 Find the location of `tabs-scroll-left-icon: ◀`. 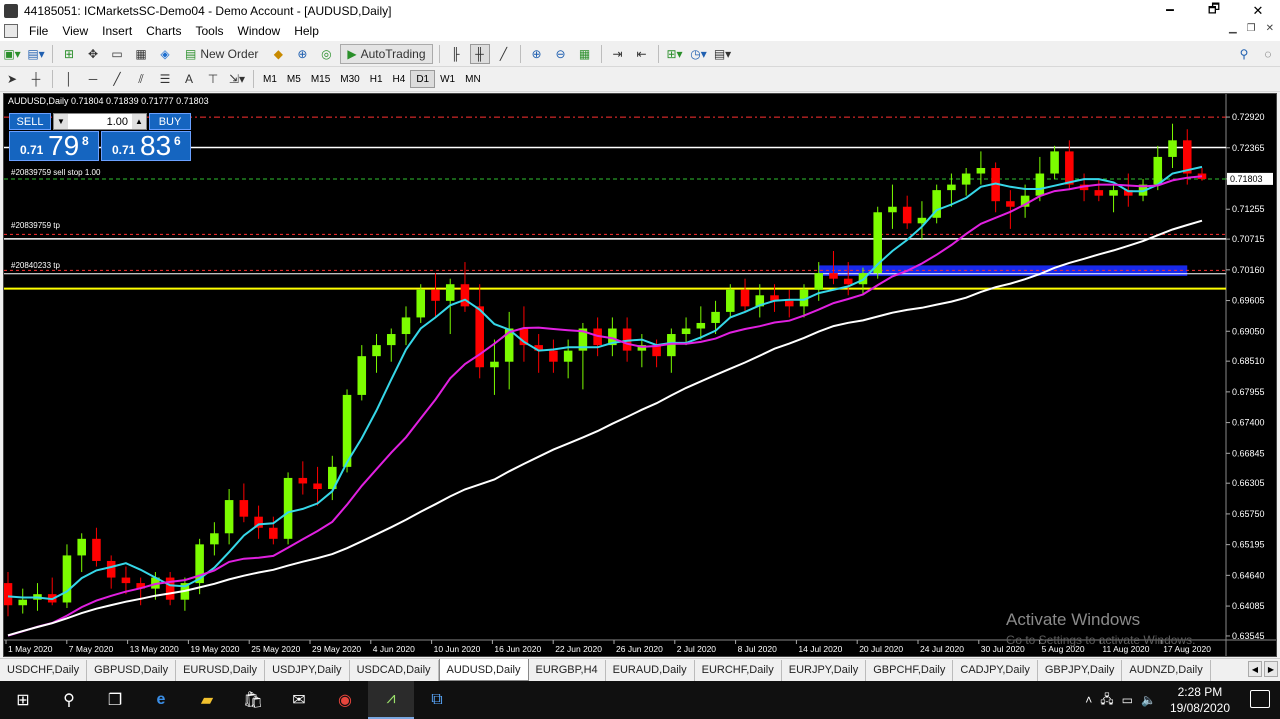

tabs-scroll-left-icon: ◀ is located at coordinates (1255, 669).